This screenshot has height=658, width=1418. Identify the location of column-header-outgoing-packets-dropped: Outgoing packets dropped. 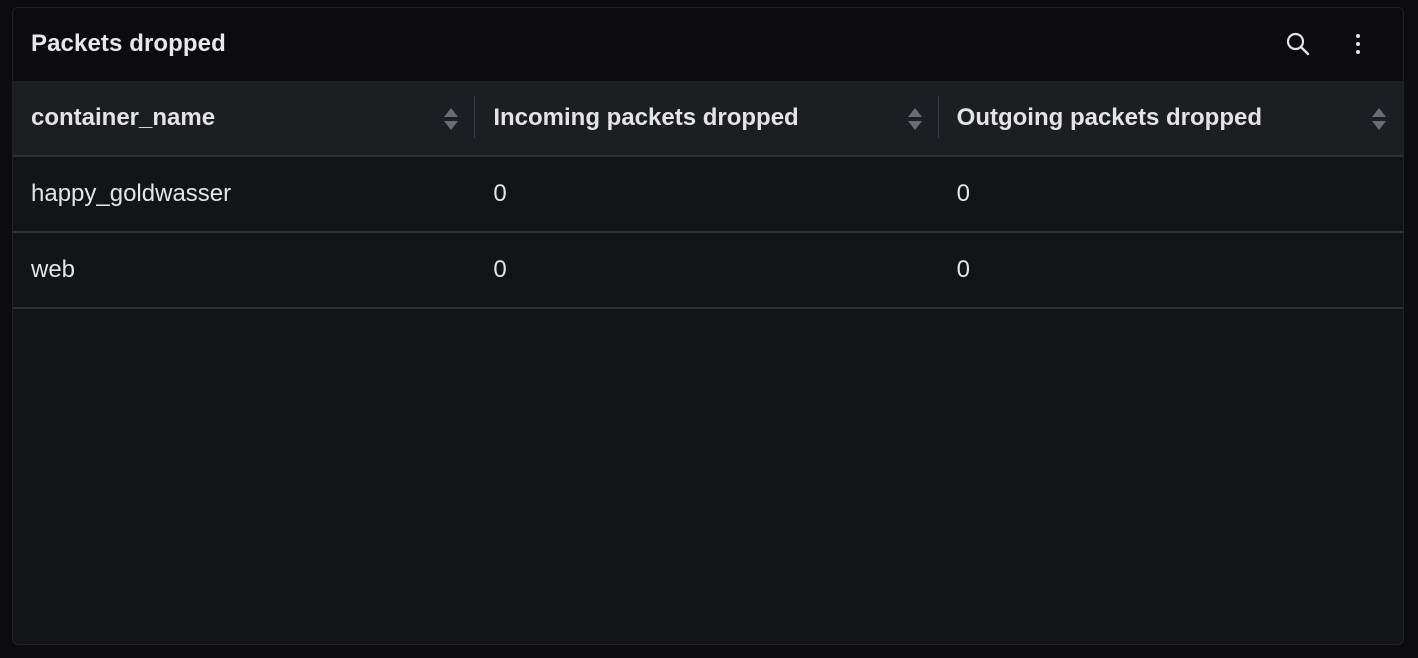
(1171, 118).